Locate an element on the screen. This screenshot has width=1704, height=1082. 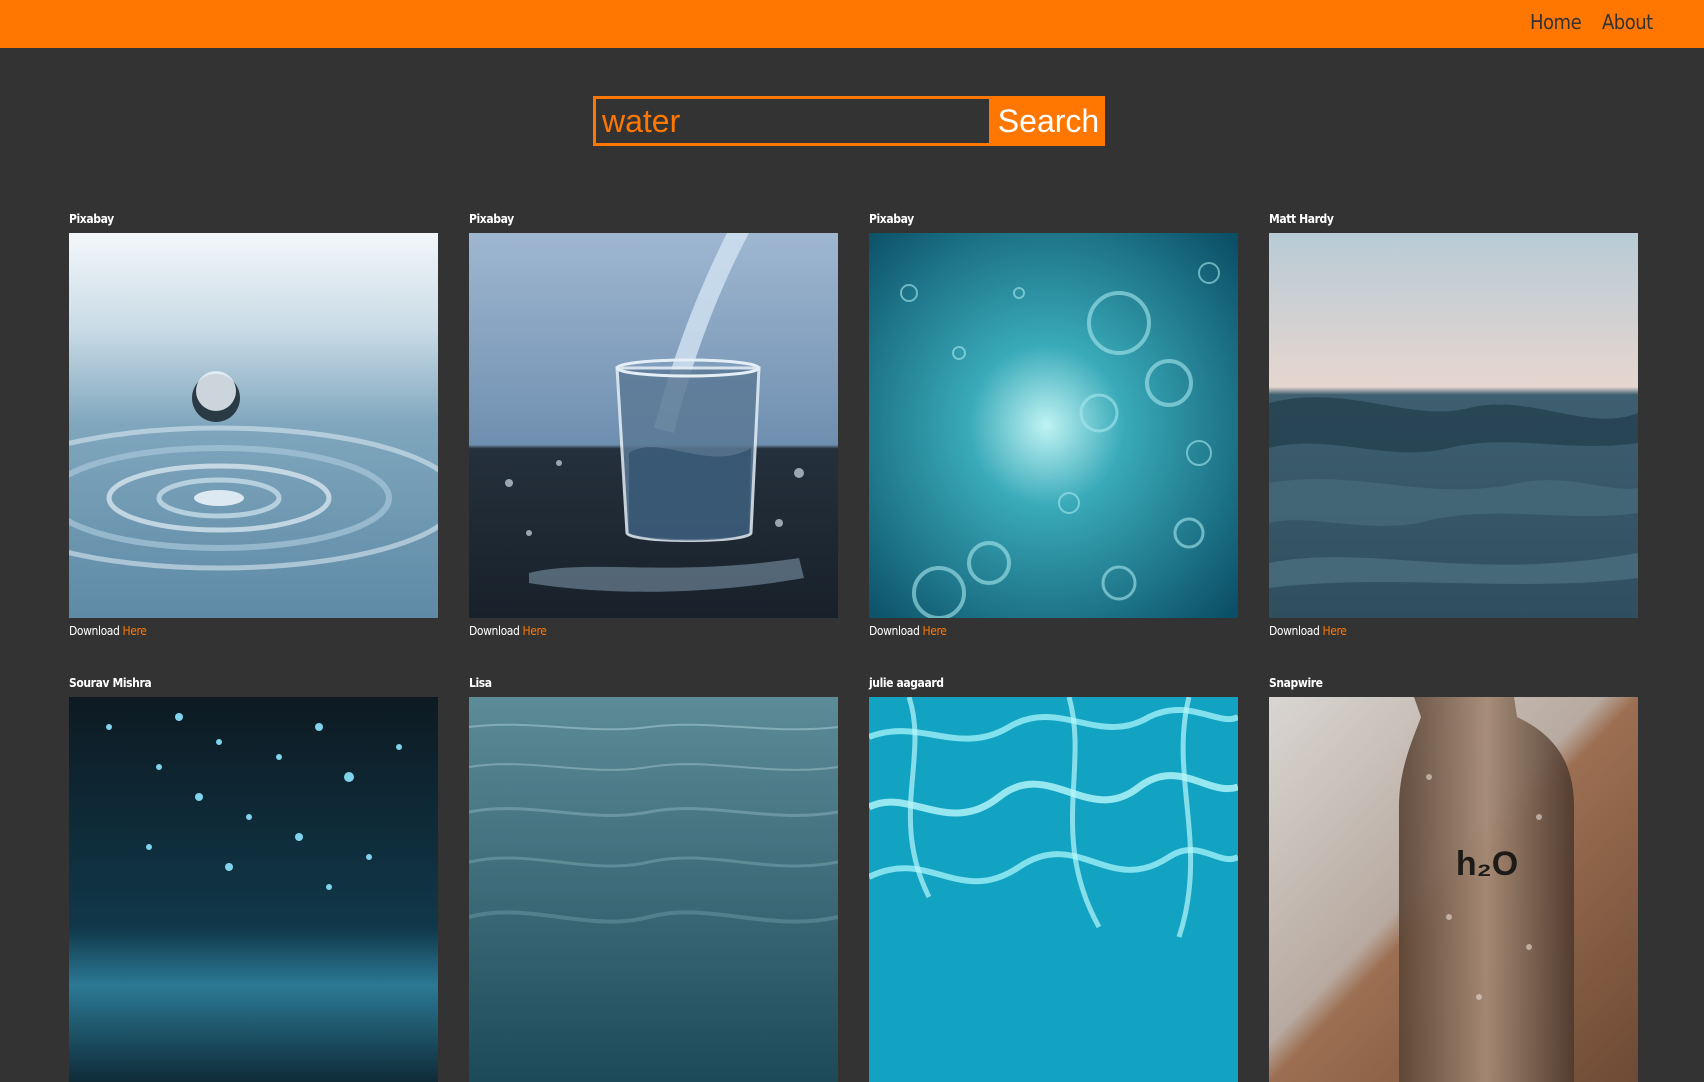
nav-about-link: About is located at coordinates (1627, 22).